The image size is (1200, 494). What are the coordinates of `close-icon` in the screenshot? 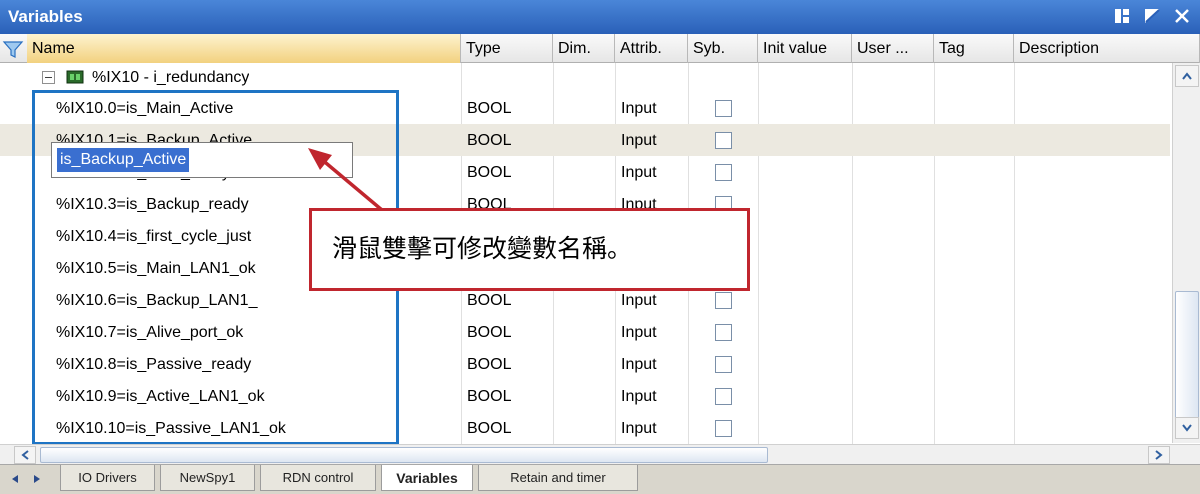 It's located at (1182, 16).